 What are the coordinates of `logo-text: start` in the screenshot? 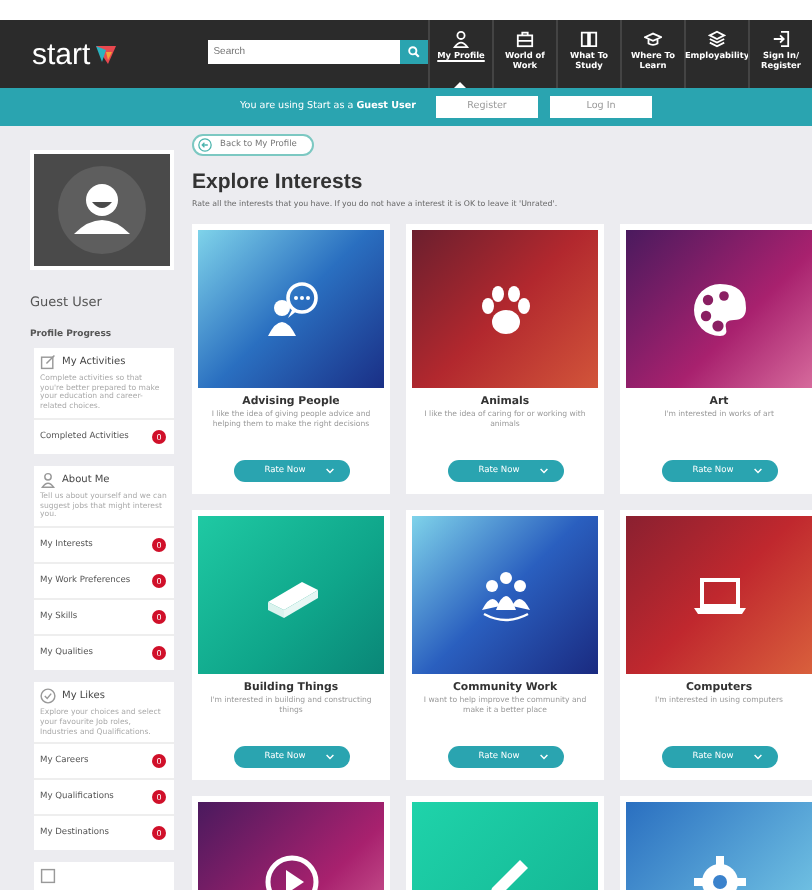 It's located at (61, 54).